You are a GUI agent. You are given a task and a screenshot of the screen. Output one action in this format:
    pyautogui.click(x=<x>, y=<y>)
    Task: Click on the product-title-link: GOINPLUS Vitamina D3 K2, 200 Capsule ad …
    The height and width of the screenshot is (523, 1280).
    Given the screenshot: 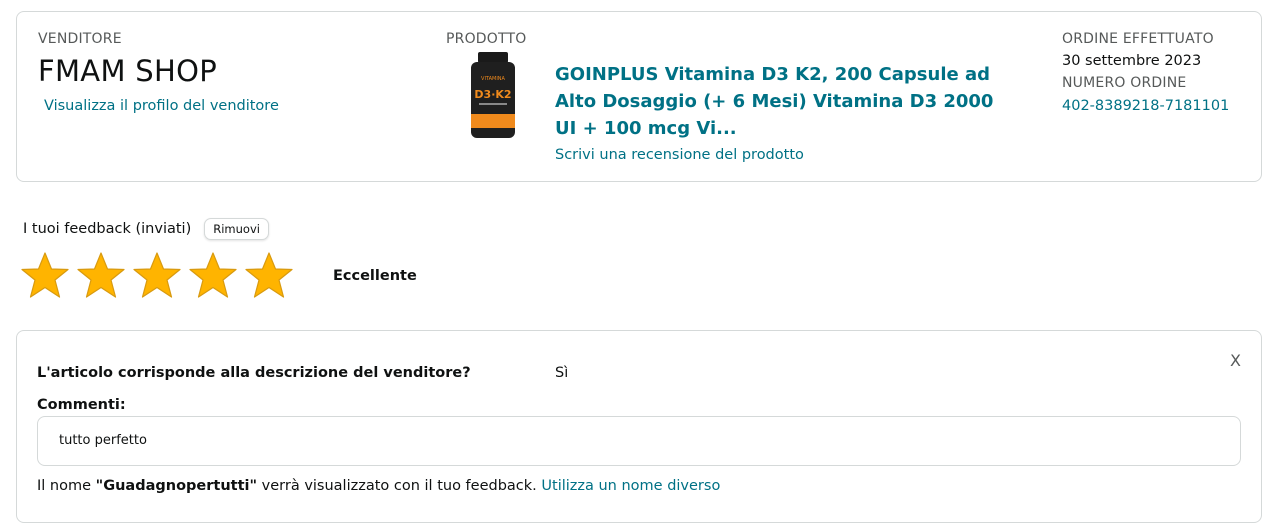 What is the action you would take?
    pyautogui.click(x=780, y=101)
    